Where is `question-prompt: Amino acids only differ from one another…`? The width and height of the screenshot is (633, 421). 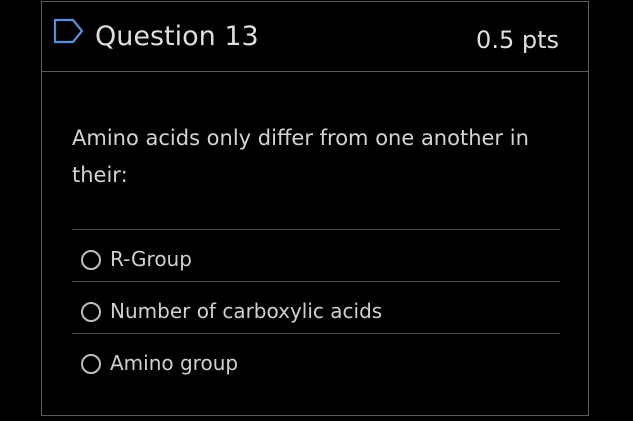
question-prompt: Amino acids only differ from one another… is located at coordinates (300, 156).